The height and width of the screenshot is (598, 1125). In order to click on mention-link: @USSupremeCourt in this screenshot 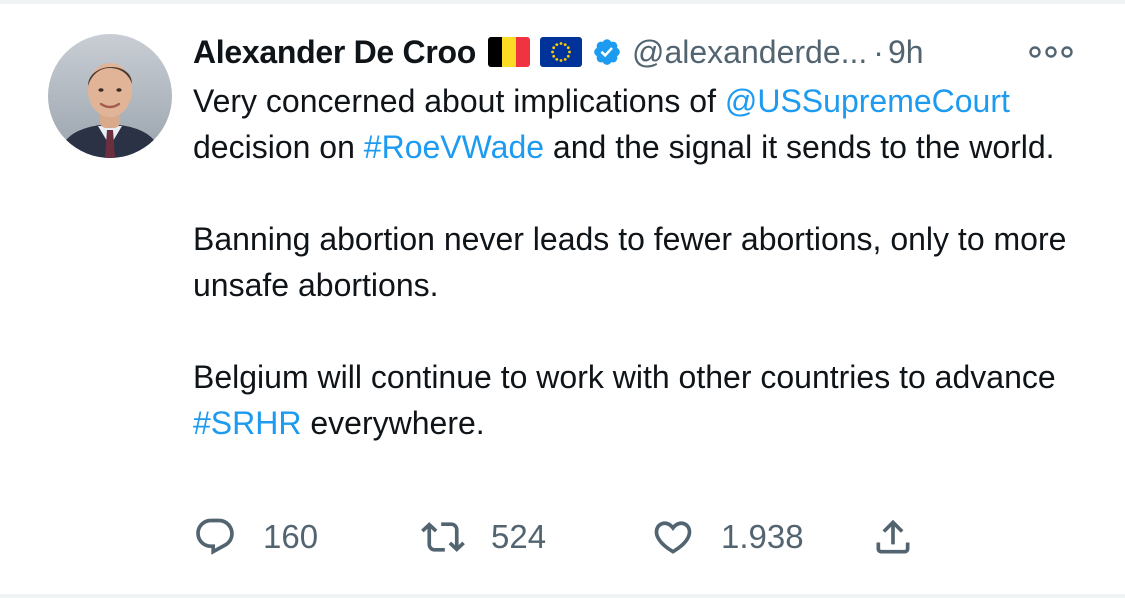, I will do `click(867, 101)`.